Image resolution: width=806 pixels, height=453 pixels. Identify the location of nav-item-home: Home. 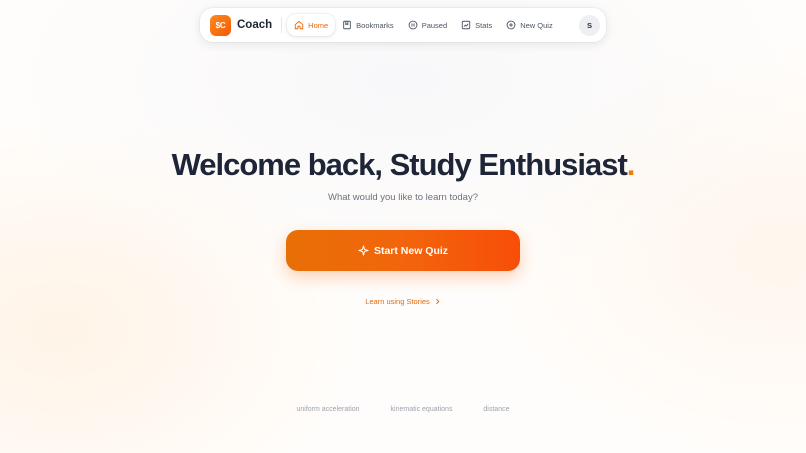
(311, 25).